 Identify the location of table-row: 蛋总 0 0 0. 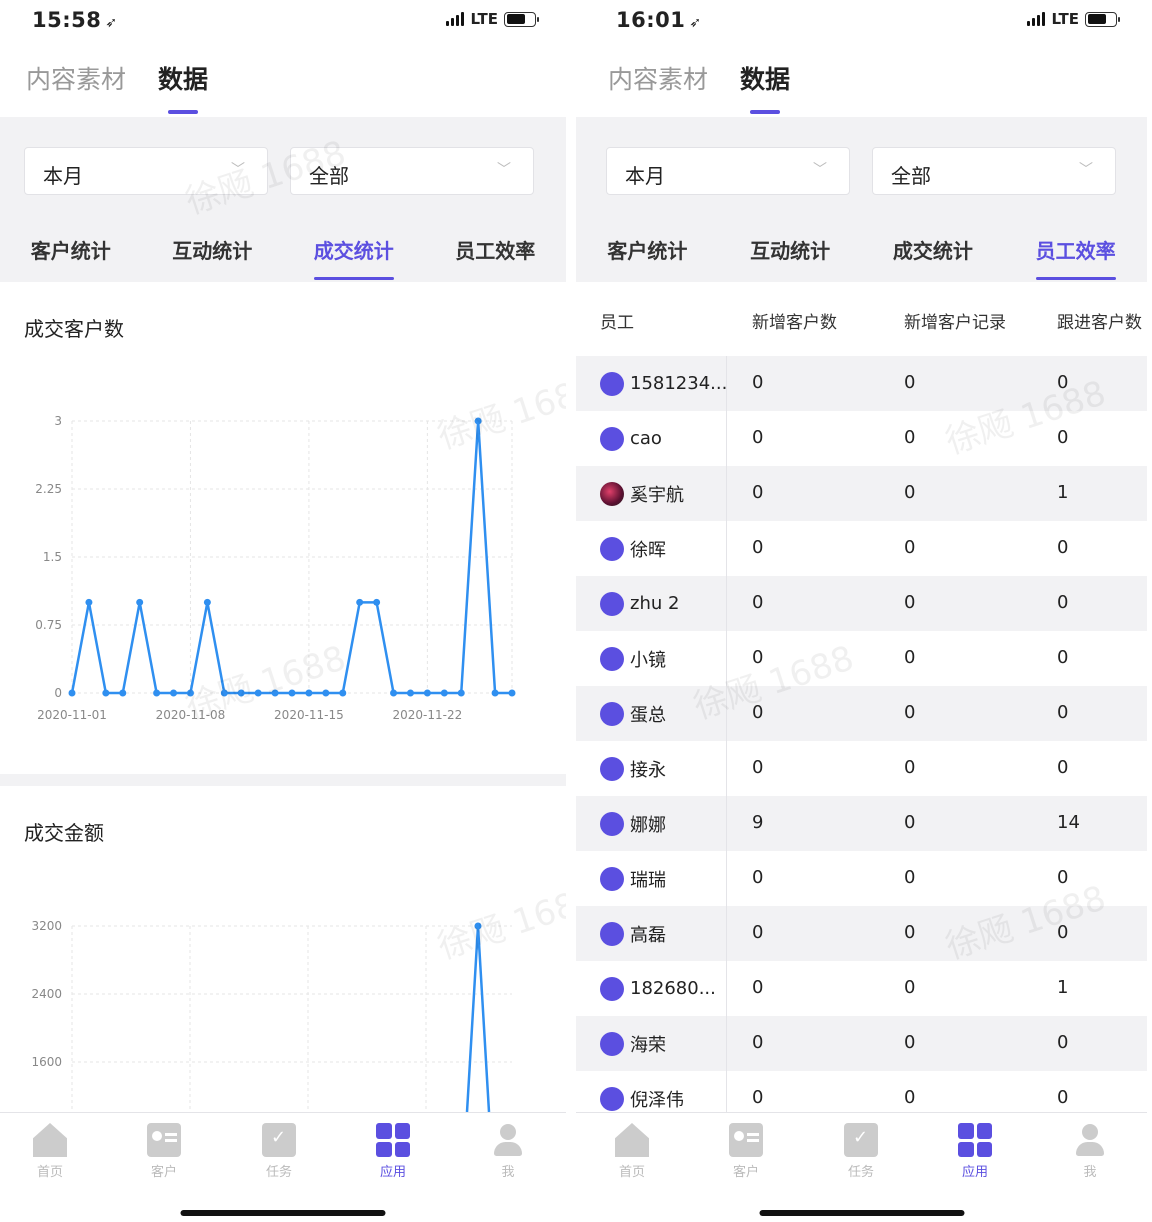
(861, 713).